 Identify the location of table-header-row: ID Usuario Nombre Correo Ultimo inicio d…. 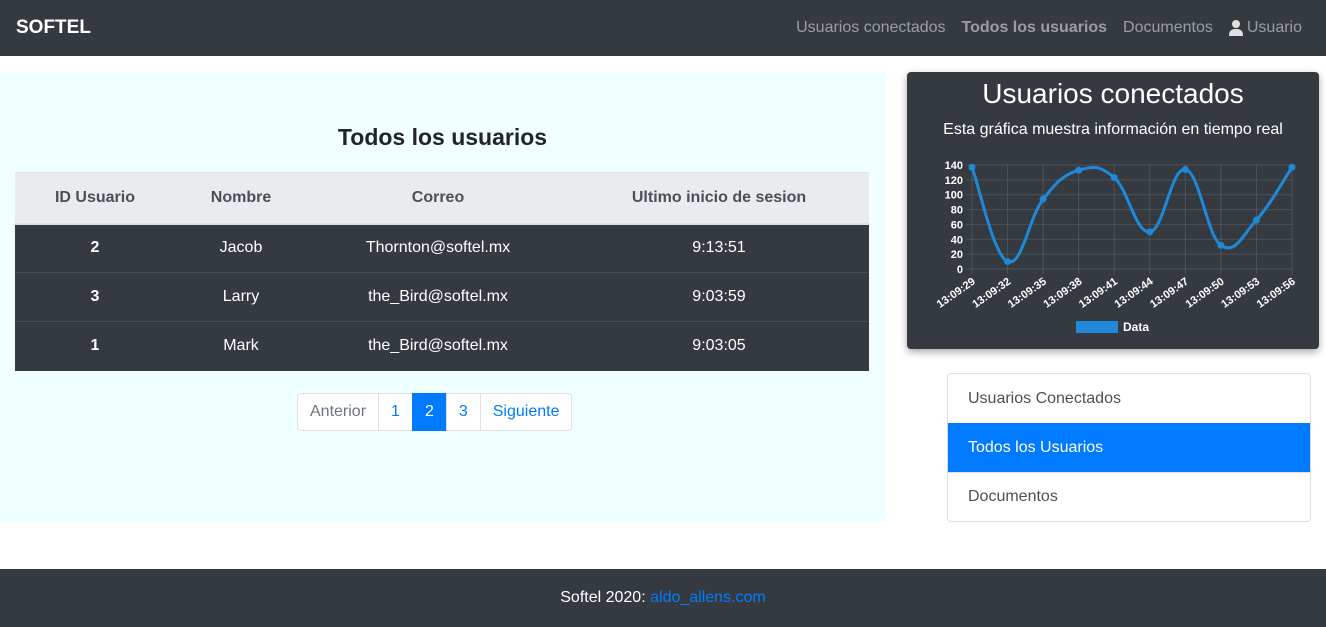
(442, 198).